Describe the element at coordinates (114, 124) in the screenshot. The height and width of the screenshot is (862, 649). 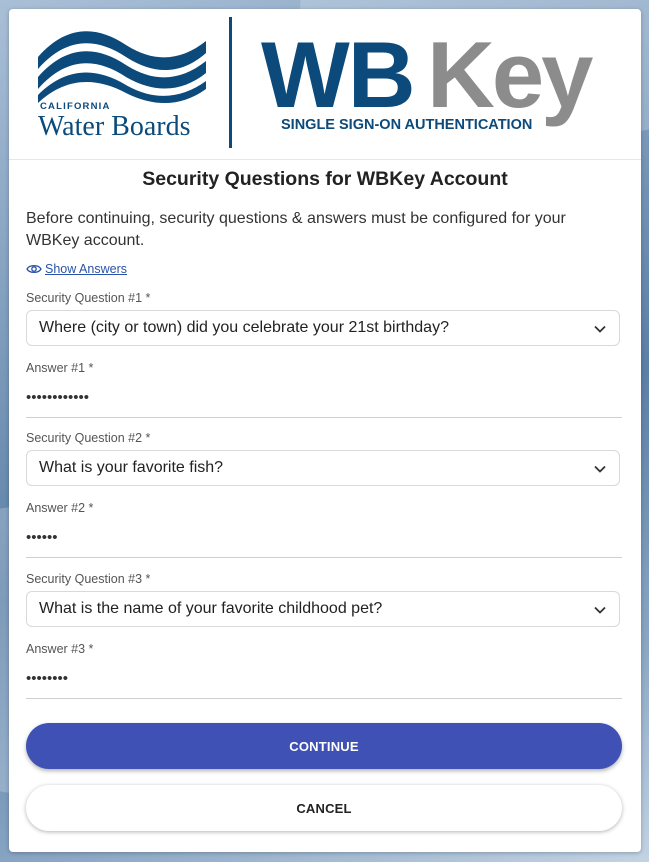
I see `wb-logo-name: Water Boards` at that location.